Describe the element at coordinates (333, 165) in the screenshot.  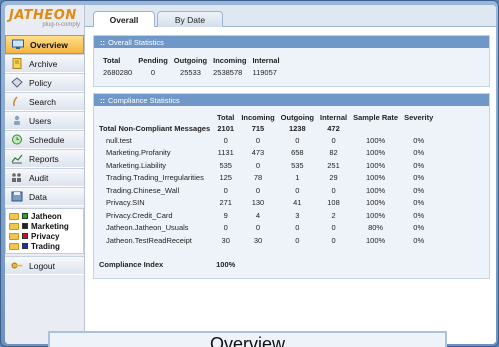
I see `table-cell: 251` at that location.